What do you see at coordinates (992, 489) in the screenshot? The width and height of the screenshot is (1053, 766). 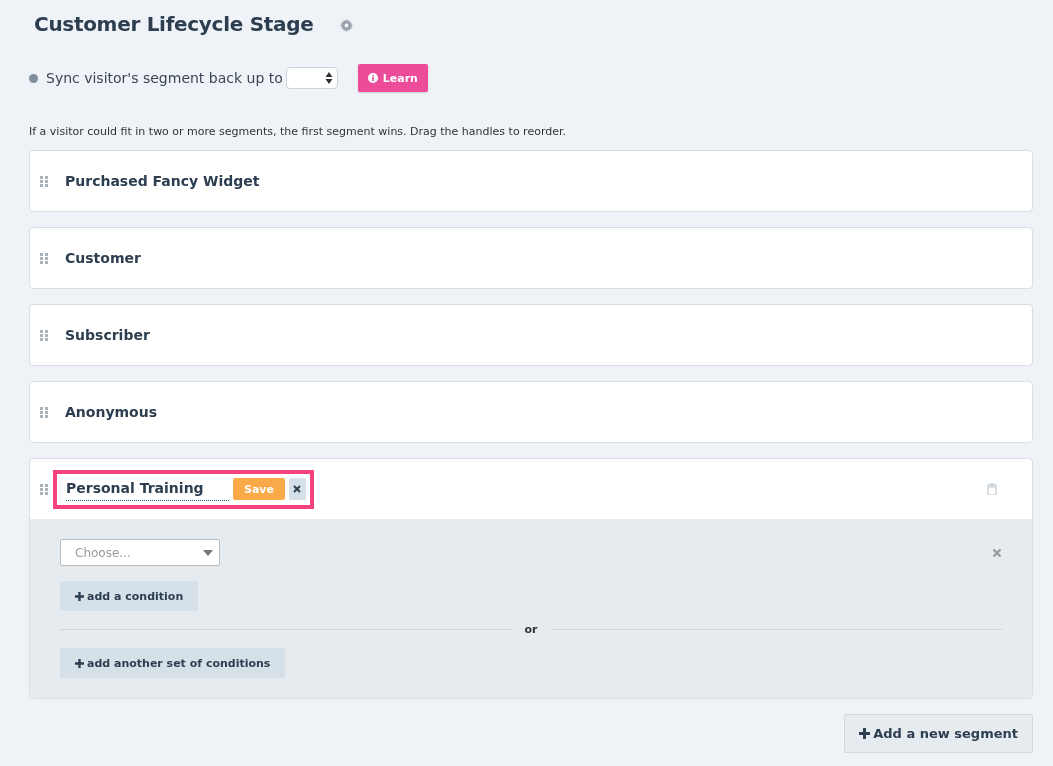 I see `trash-icon` at bounding box center [992, 489].